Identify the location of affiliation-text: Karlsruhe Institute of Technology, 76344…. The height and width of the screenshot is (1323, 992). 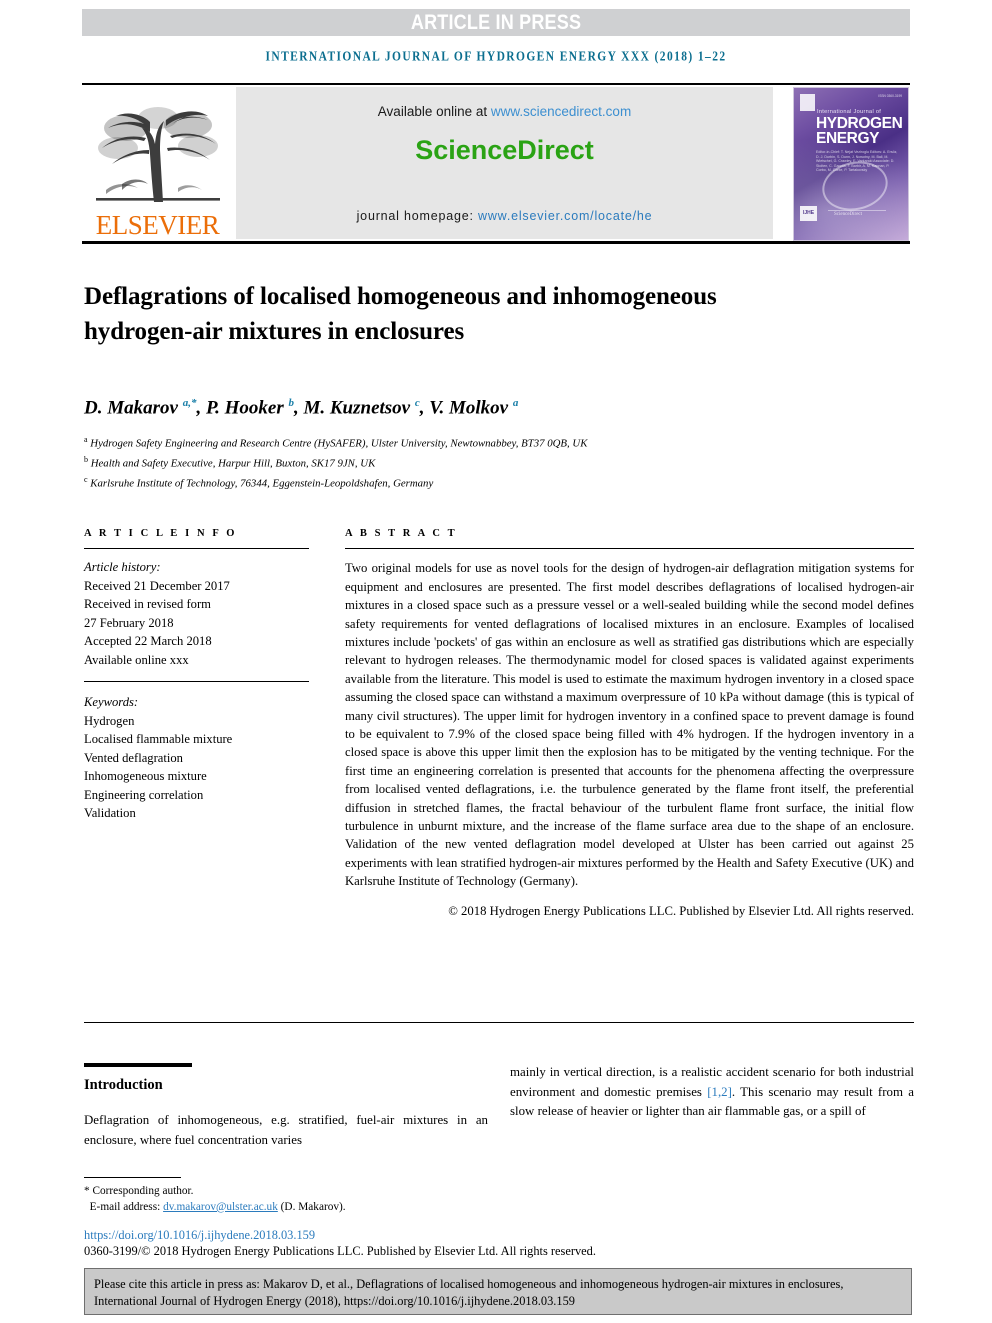
(262, 483).